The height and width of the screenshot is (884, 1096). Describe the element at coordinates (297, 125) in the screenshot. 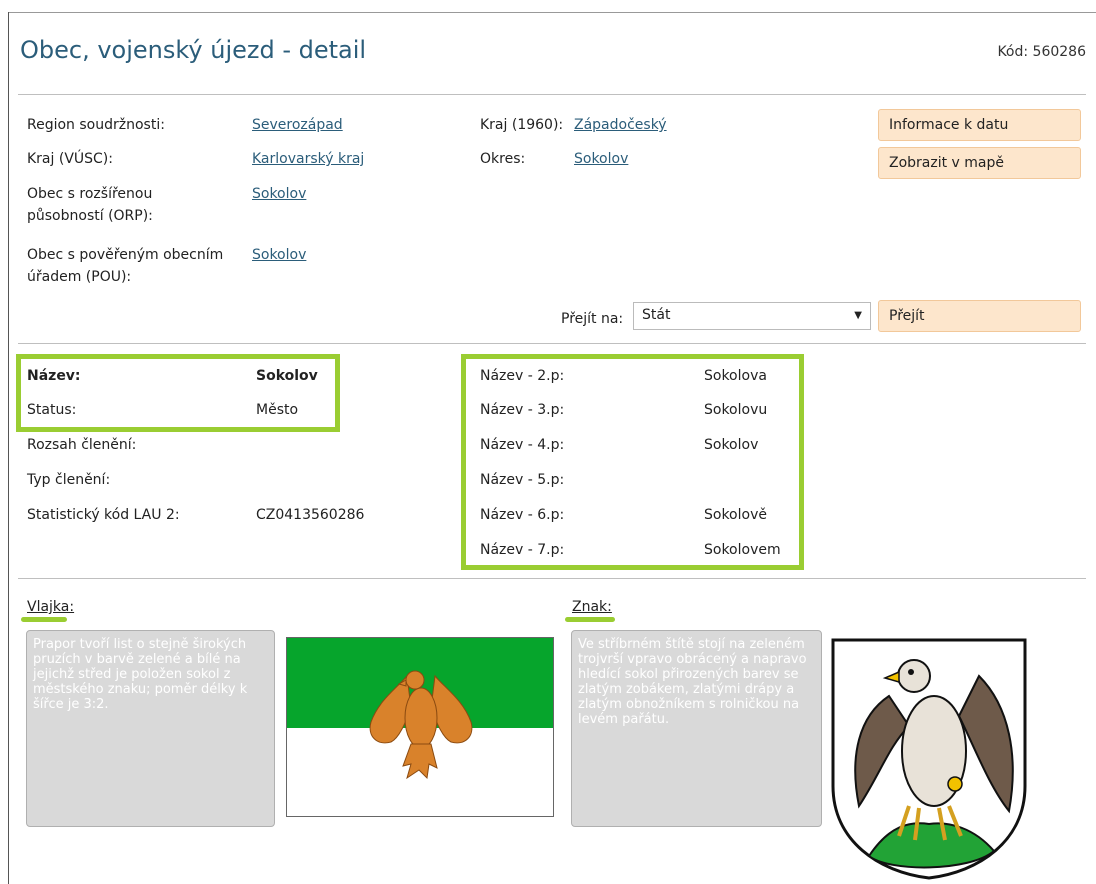

I see `region-link: Severozápad` at that location.